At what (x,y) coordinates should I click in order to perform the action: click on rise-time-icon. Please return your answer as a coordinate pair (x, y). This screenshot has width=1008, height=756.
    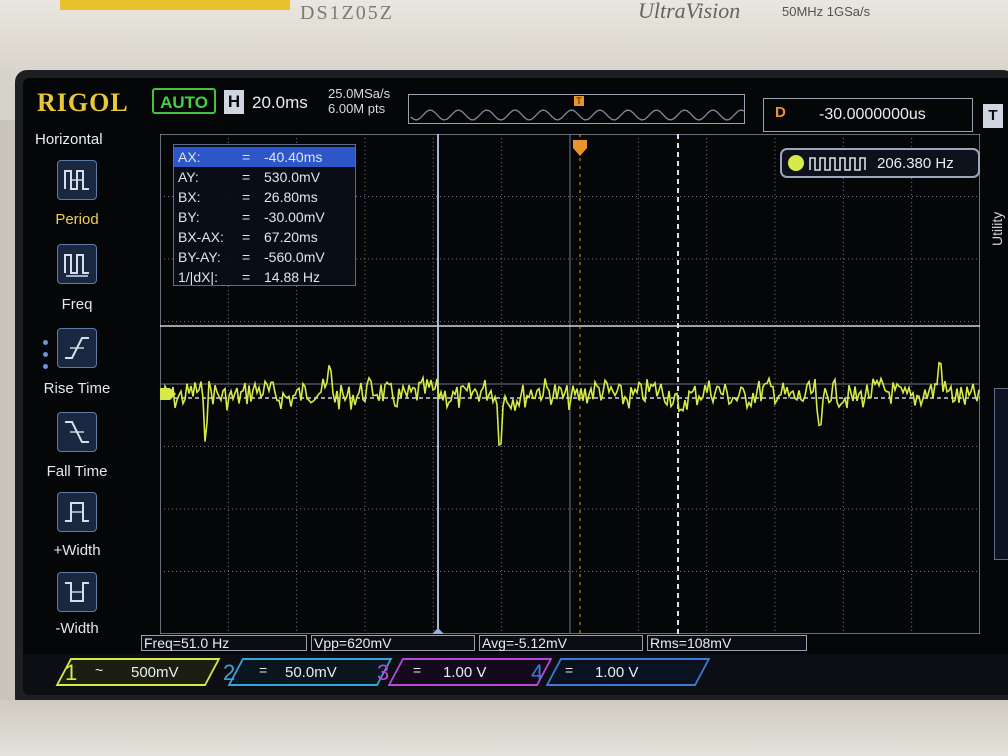
    Looking at the image, I should click on (77, 348).